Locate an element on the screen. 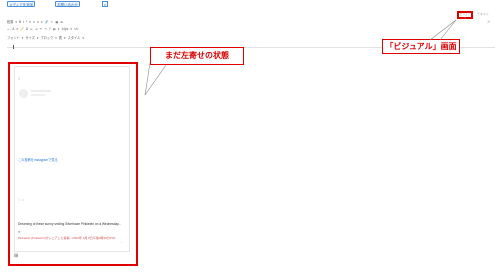  add-form-button: お問い合わせ is located at coordinates (67, 4).